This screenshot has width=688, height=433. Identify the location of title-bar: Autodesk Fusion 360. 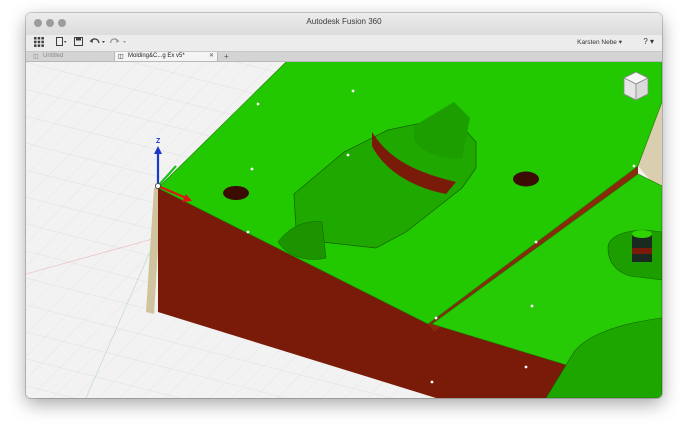
(344, 24).